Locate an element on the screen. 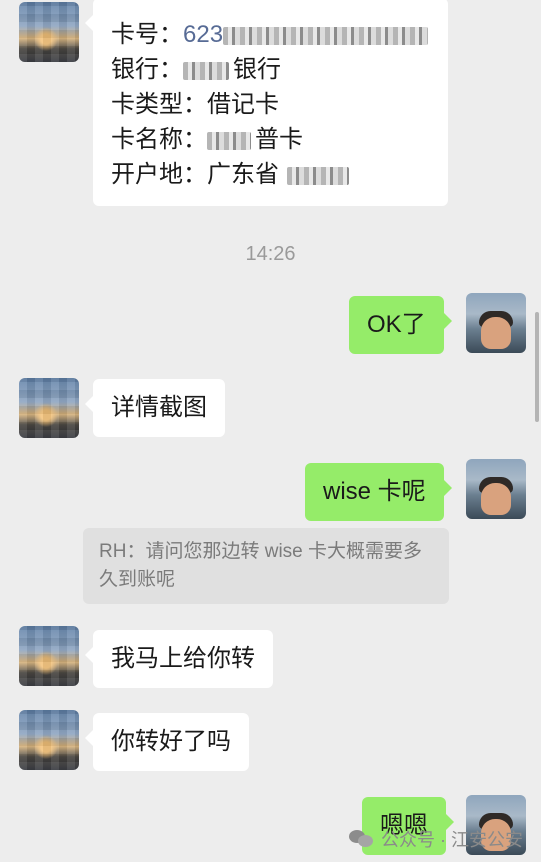 This screenshot has height=862, width=541. card-name-line: 卡名称： 普卡 is located at coordinates (207, 139).